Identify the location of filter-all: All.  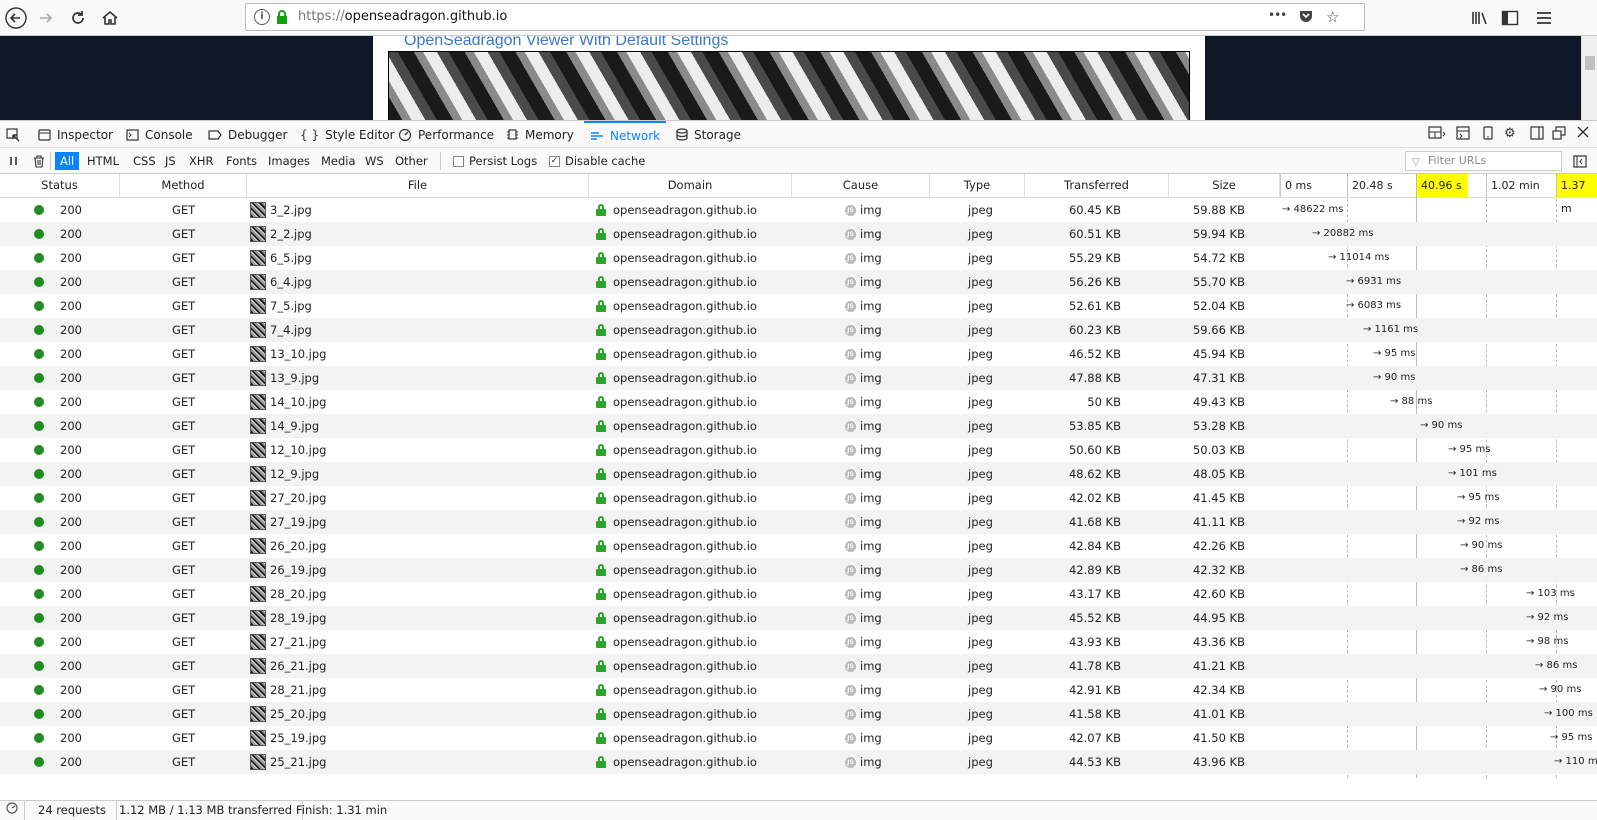
(67, 161).